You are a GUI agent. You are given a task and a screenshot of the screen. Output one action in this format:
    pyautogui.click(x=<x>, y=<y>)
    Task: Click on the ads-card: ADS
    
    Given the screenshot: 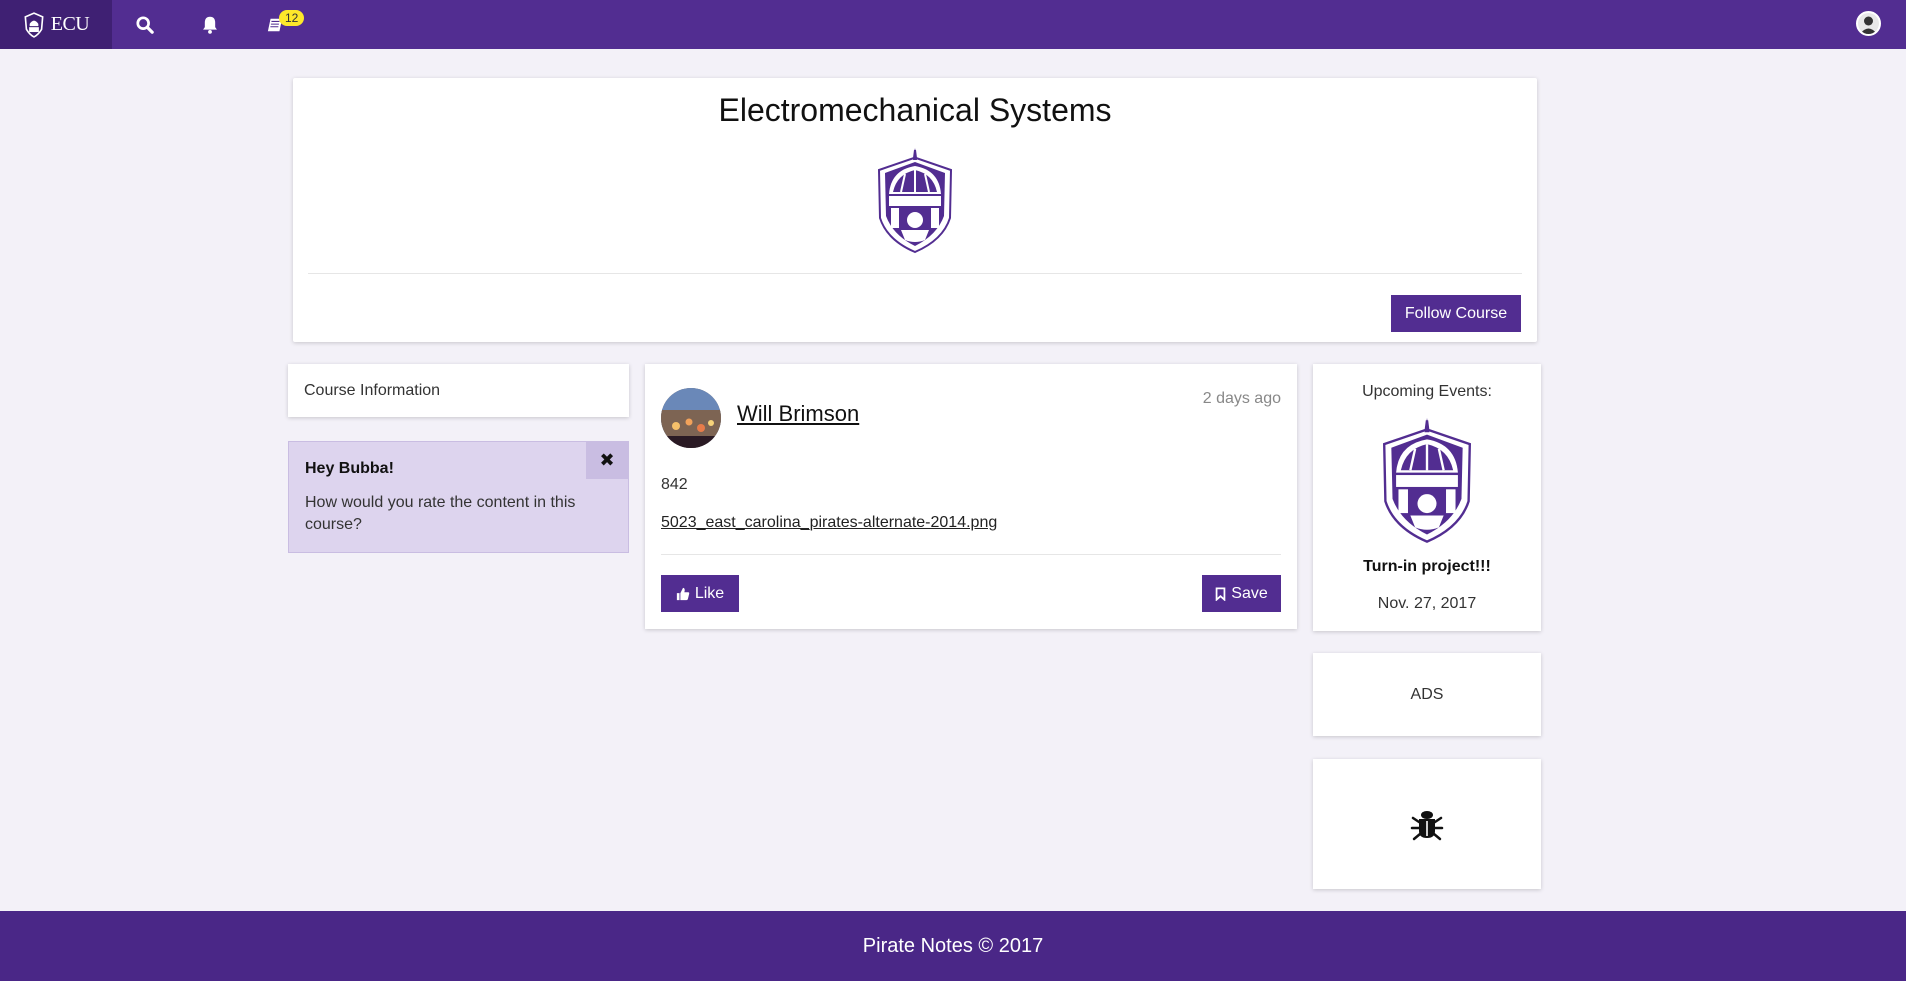 What is the action you would take?
    pyautogui.click(x=1427, y=694)
    